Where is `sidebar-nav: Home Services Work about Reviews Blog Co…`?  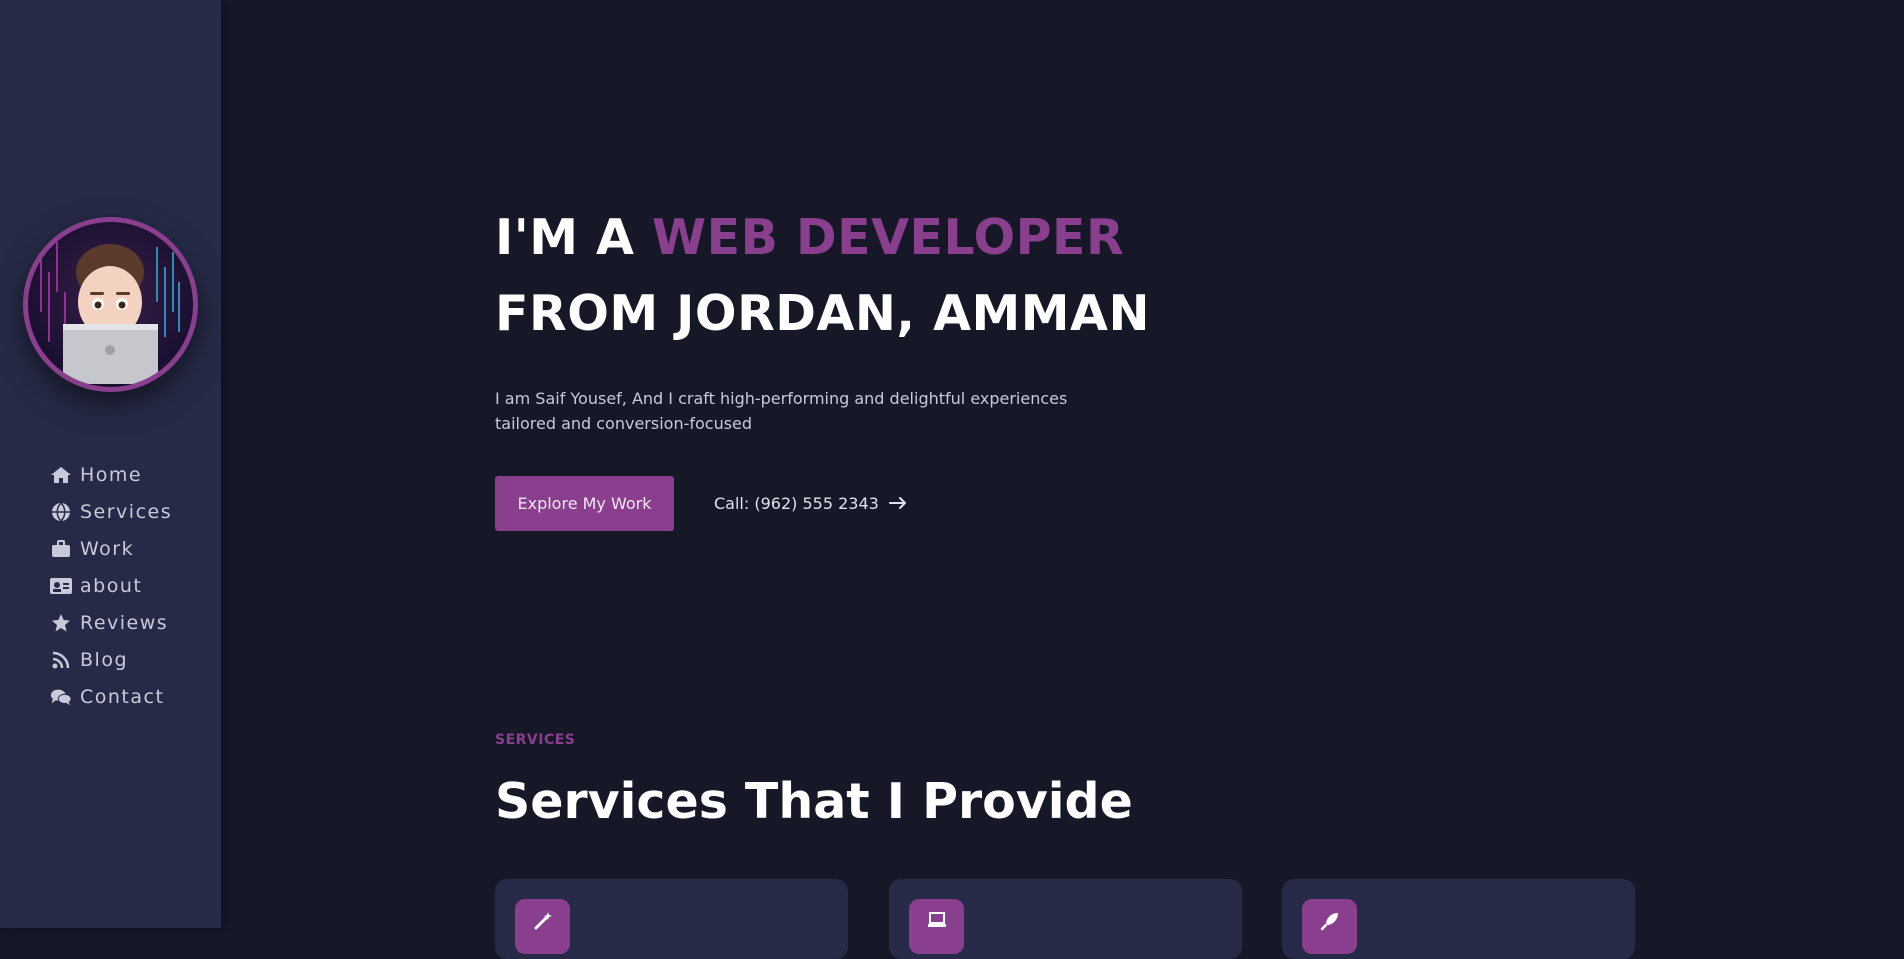
sidebar-nav: Home Services Work about Reviews Blog Co… is located at coordinates (111, 585).